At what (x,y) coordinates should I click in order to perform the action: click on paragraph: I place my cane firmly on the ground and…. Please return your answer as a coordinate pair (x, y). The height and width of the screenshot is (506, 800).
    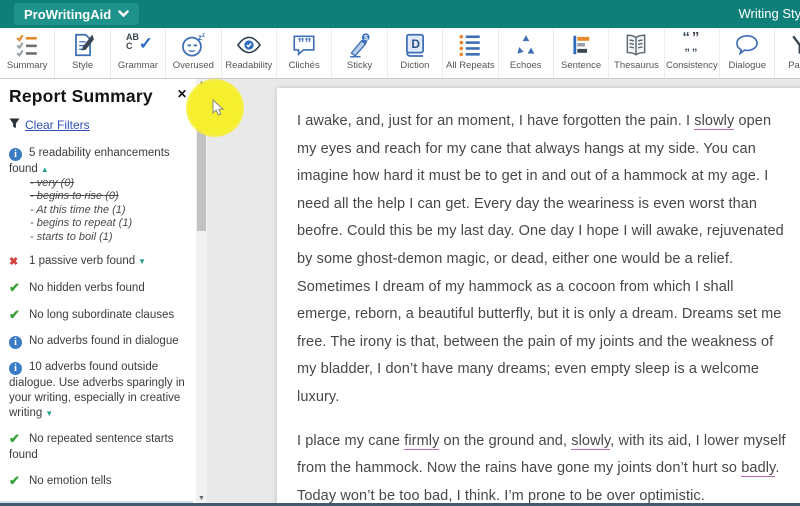
    Looking at the image, I should click on (543, 465).